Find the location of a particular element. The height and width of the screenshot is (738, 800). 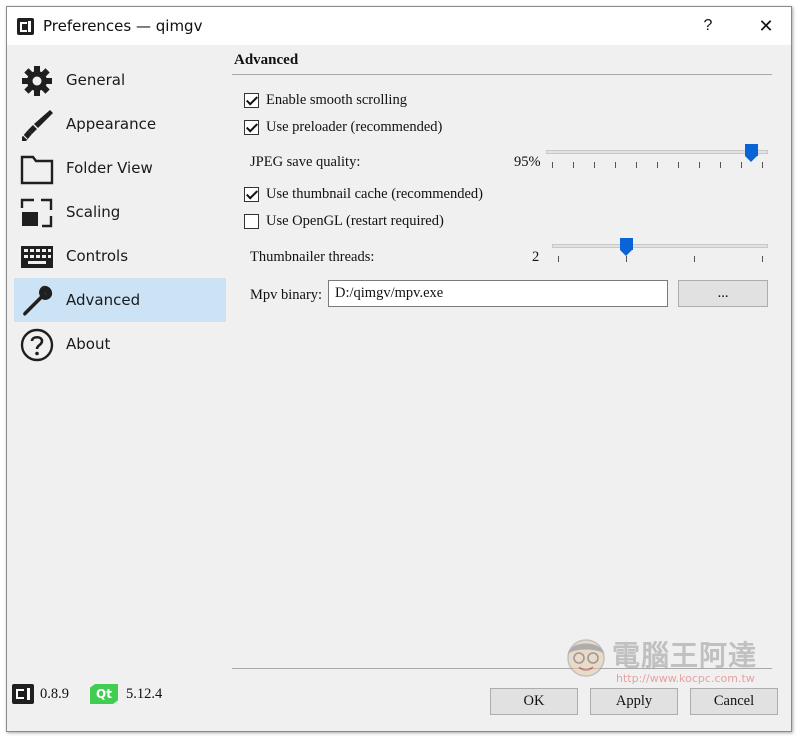

thumbnailer-threads-value: 2 is located at coordinates (536, 257).